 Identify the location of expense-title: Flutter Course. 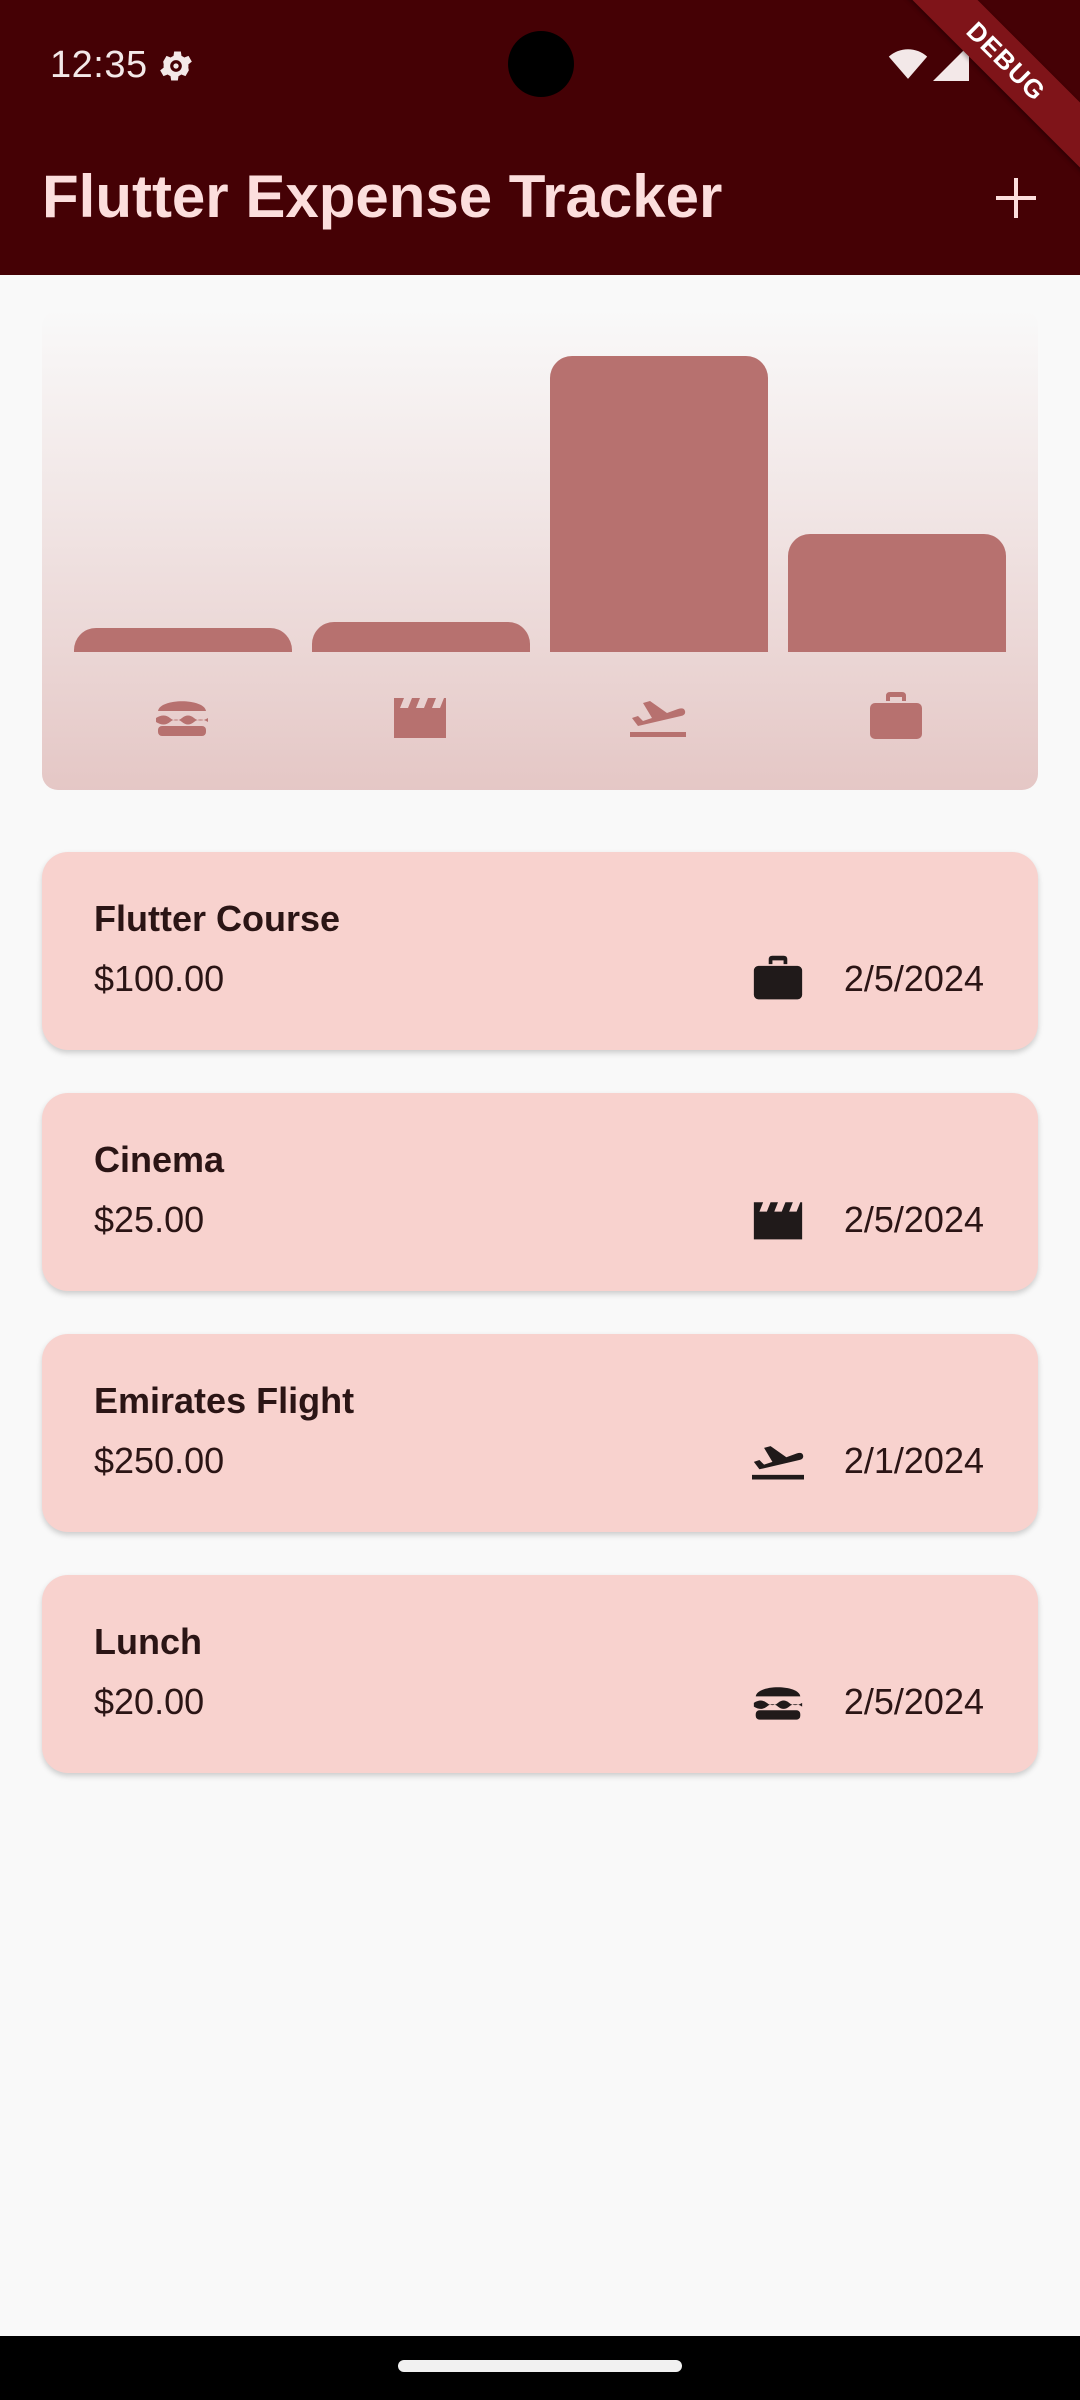
(217, 918).